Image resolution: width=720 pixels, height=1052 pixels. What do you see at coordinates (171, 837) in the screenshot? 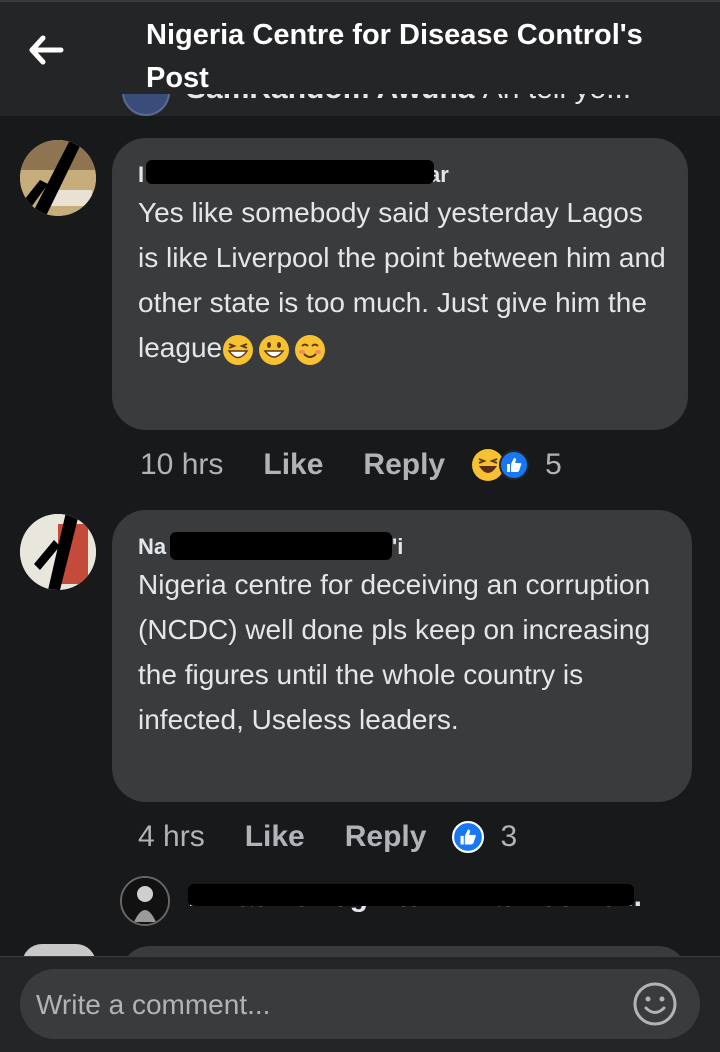
I see `timestamp: 4 hrs` at bounding box center [171, 837].